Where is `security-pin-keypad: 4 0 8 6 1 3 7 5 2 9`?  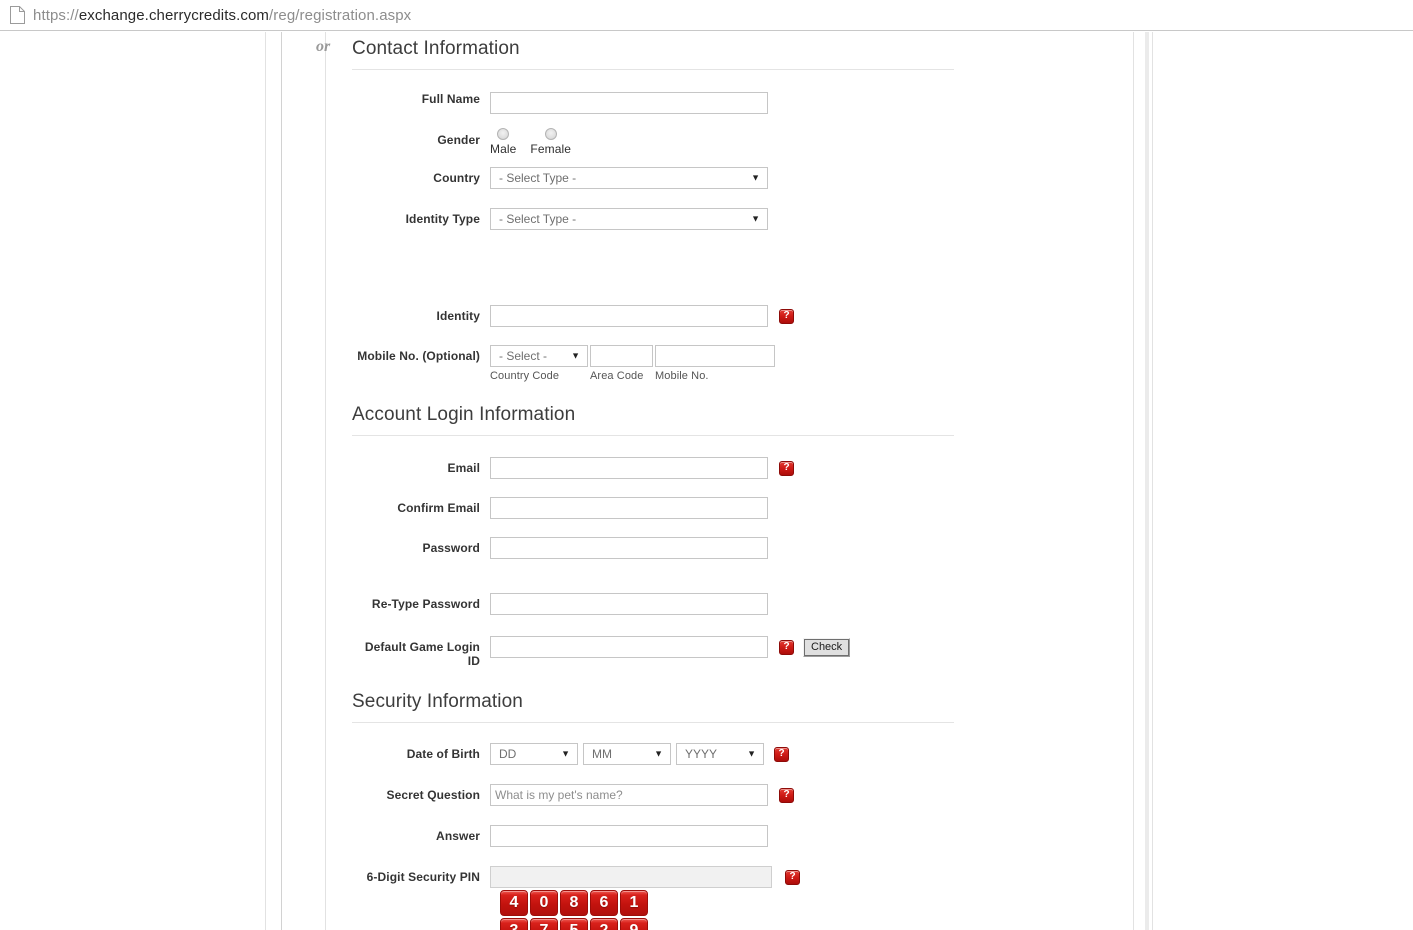 security-pin-keypad: 4 0 8 6 1 3 7 5 2 9 is located at coordinates (650, 909).